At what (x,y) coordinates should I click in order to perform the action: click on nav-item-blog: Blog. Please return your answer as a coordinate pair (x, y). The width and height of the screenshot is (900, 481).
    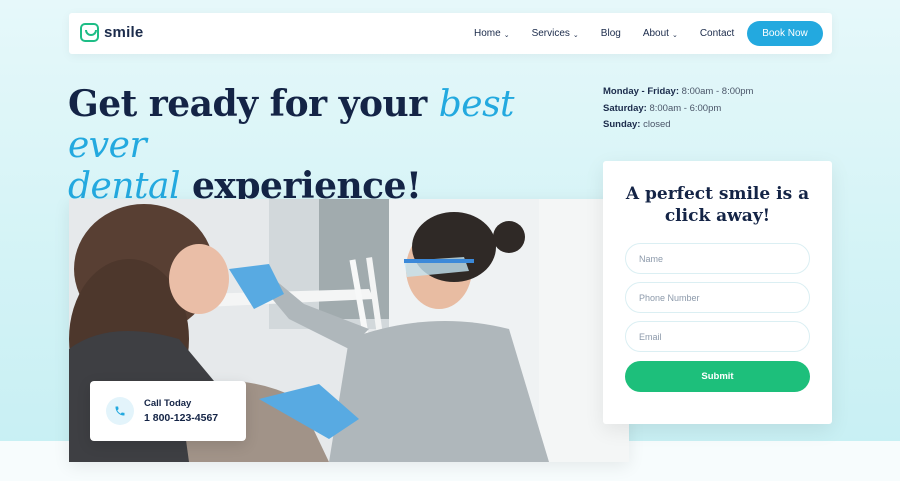
    Looking at the image, I should click on (611, 33).